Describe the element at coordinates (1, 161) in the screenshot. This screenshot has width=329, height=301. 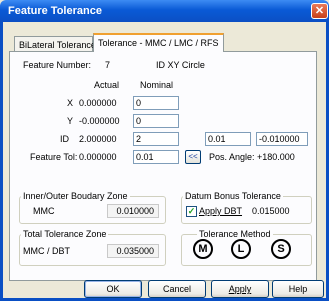
I see `window-frame-left` at that location.